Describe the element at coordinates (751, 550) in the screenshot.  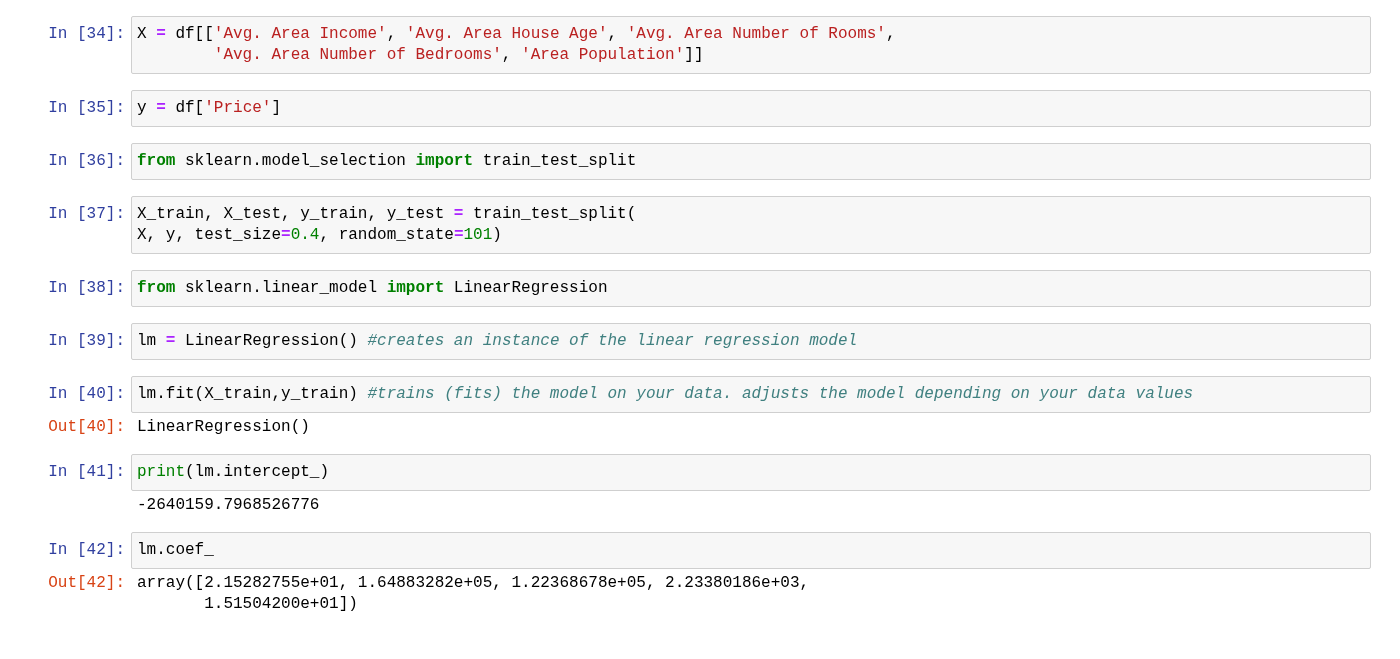
I see `code-input-box: lm.coef_` at that location.